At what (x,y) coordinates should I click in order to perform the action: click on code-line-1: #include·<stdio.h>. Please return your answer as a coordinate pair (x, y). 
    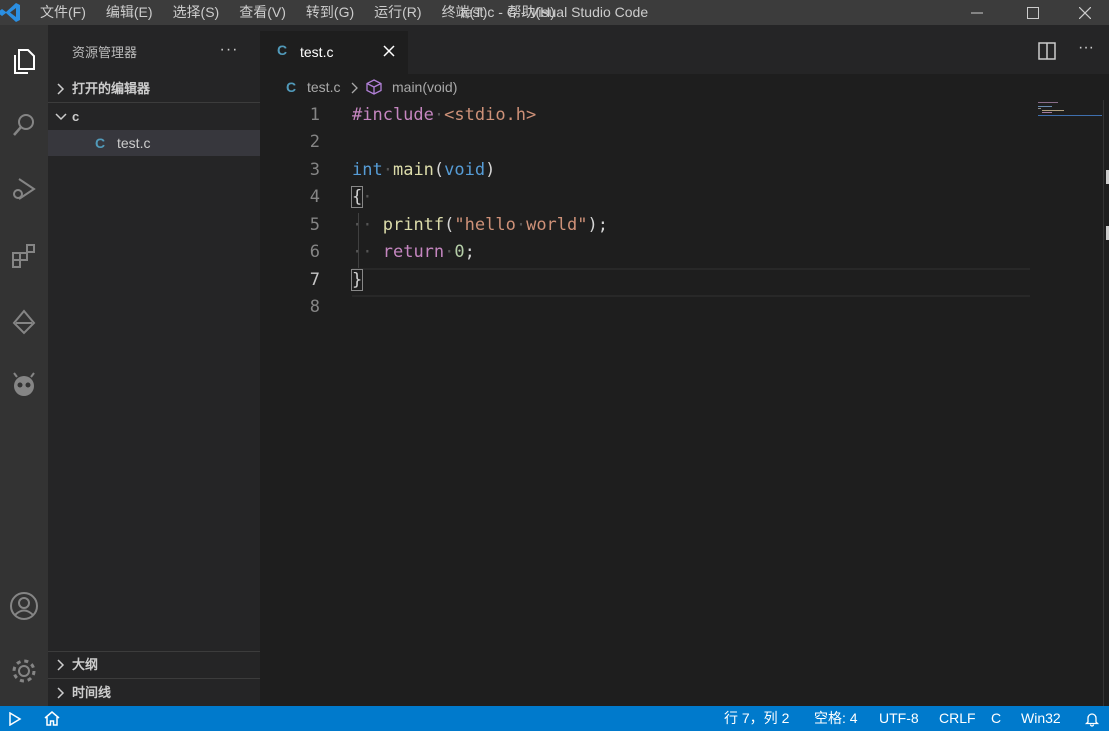
    Looking at the image, I should click on (444, 115).